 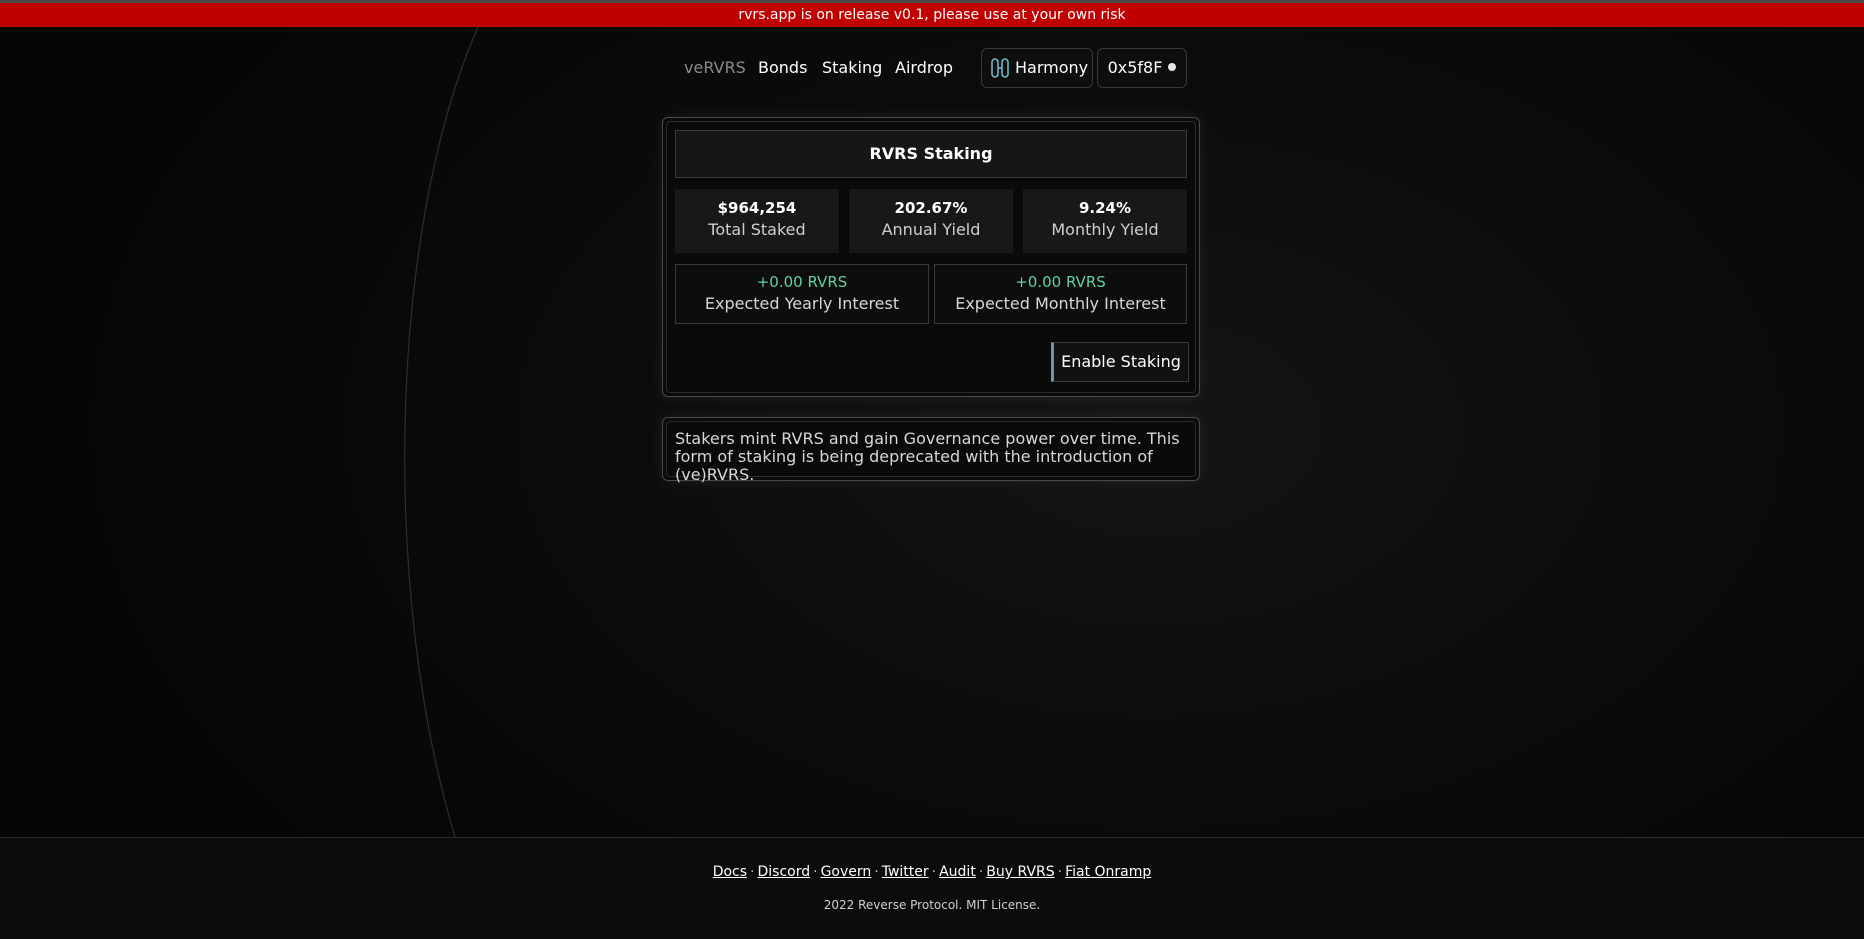 What do you see at coordinates (932, 905) in the screenshot?
I see `copyright: 2022 Reverse Protocol. MIT License.` at bounding box center [932, 905].